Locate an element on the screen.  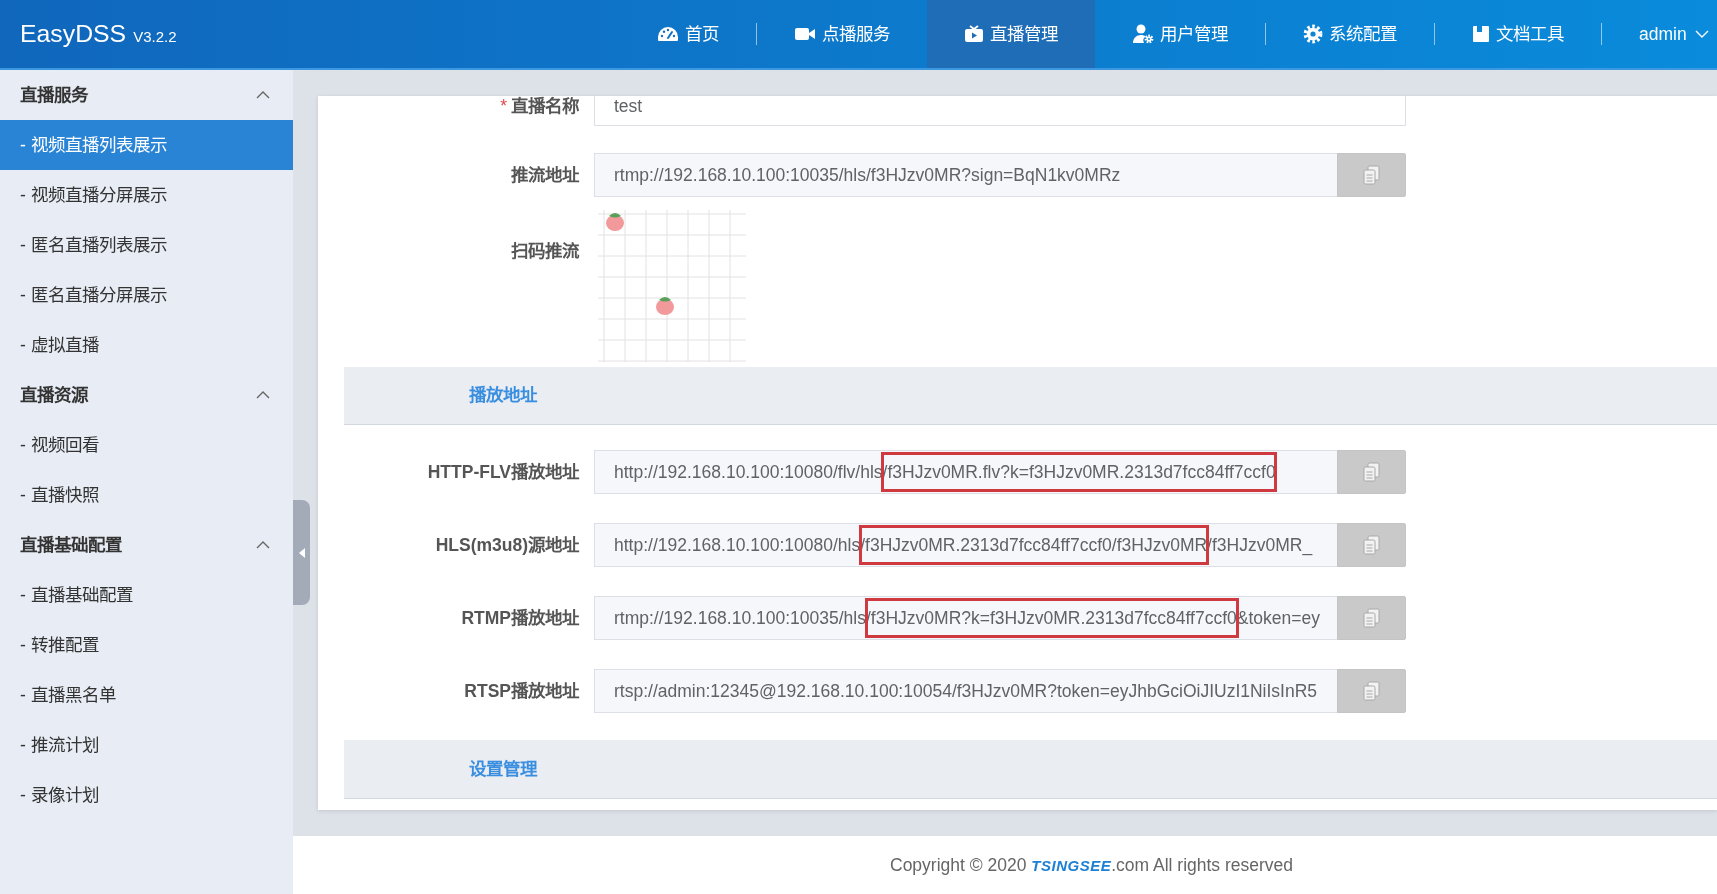
tv-play-icon is located at coordinates (974, 34).